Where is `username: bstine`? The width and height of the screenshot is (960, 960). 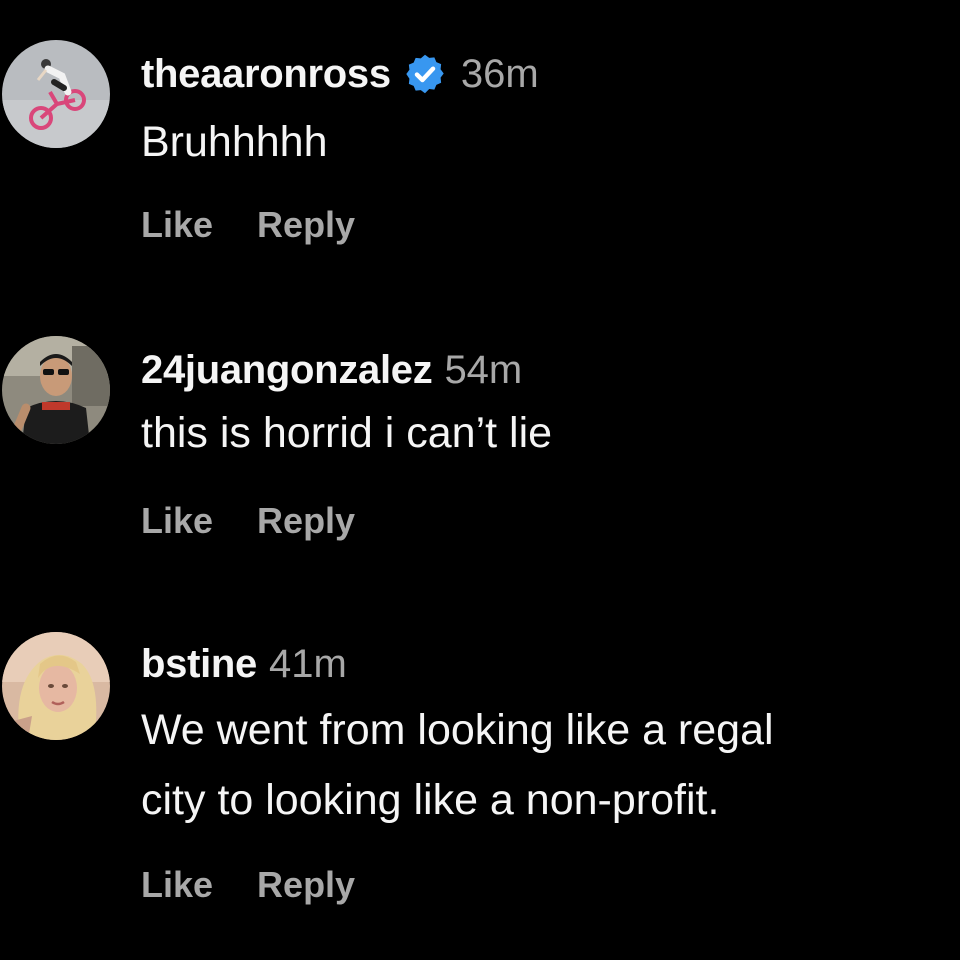 username: bstine is located at coordinates (199, 664).